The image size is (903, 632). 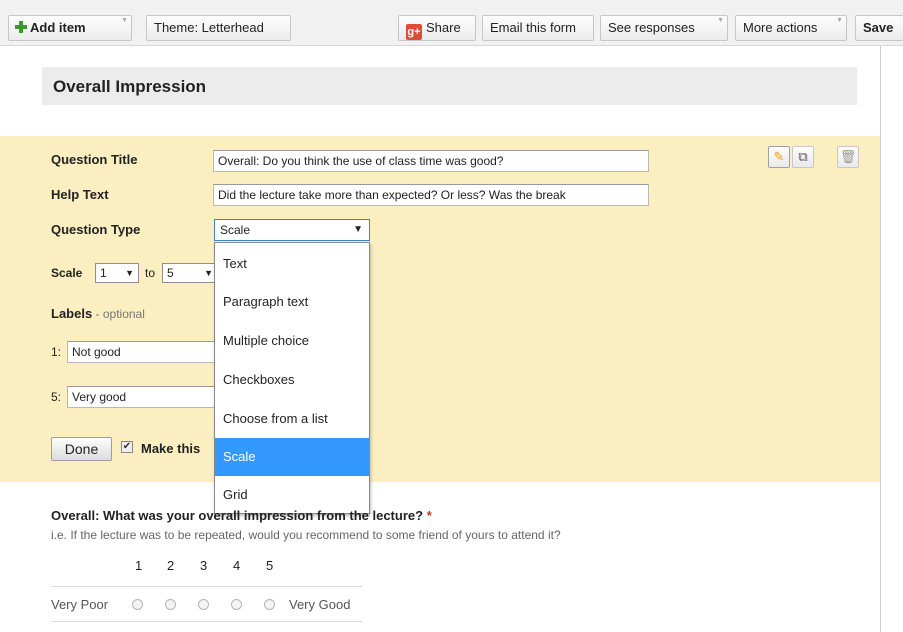 I want to click on option-paragraph-text: Paragraph text, so click(x=292, y=302).